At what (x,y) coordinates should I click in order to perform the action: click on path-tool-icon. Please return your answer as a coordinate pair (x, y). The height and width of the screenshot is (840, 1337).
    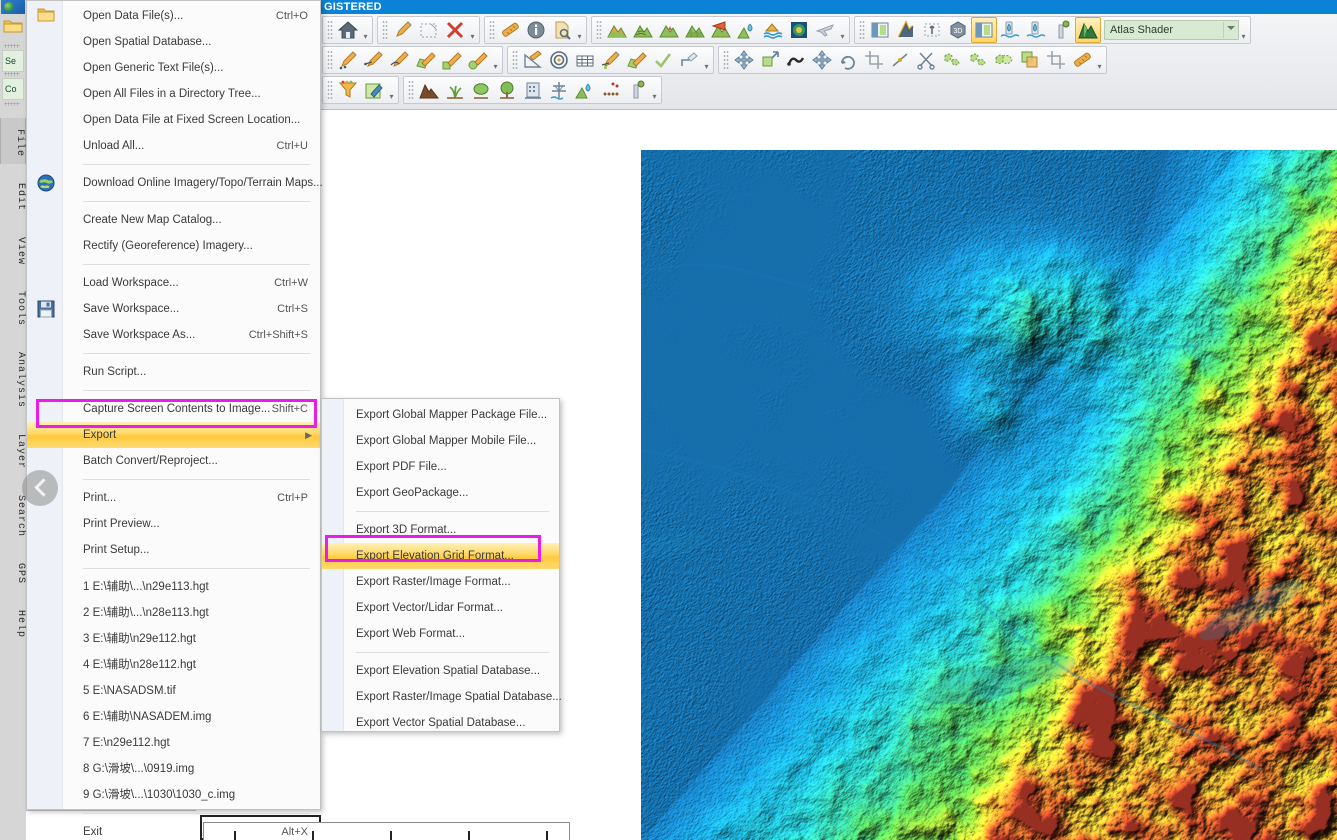
    Looking at the image, I should click on (689, 60).